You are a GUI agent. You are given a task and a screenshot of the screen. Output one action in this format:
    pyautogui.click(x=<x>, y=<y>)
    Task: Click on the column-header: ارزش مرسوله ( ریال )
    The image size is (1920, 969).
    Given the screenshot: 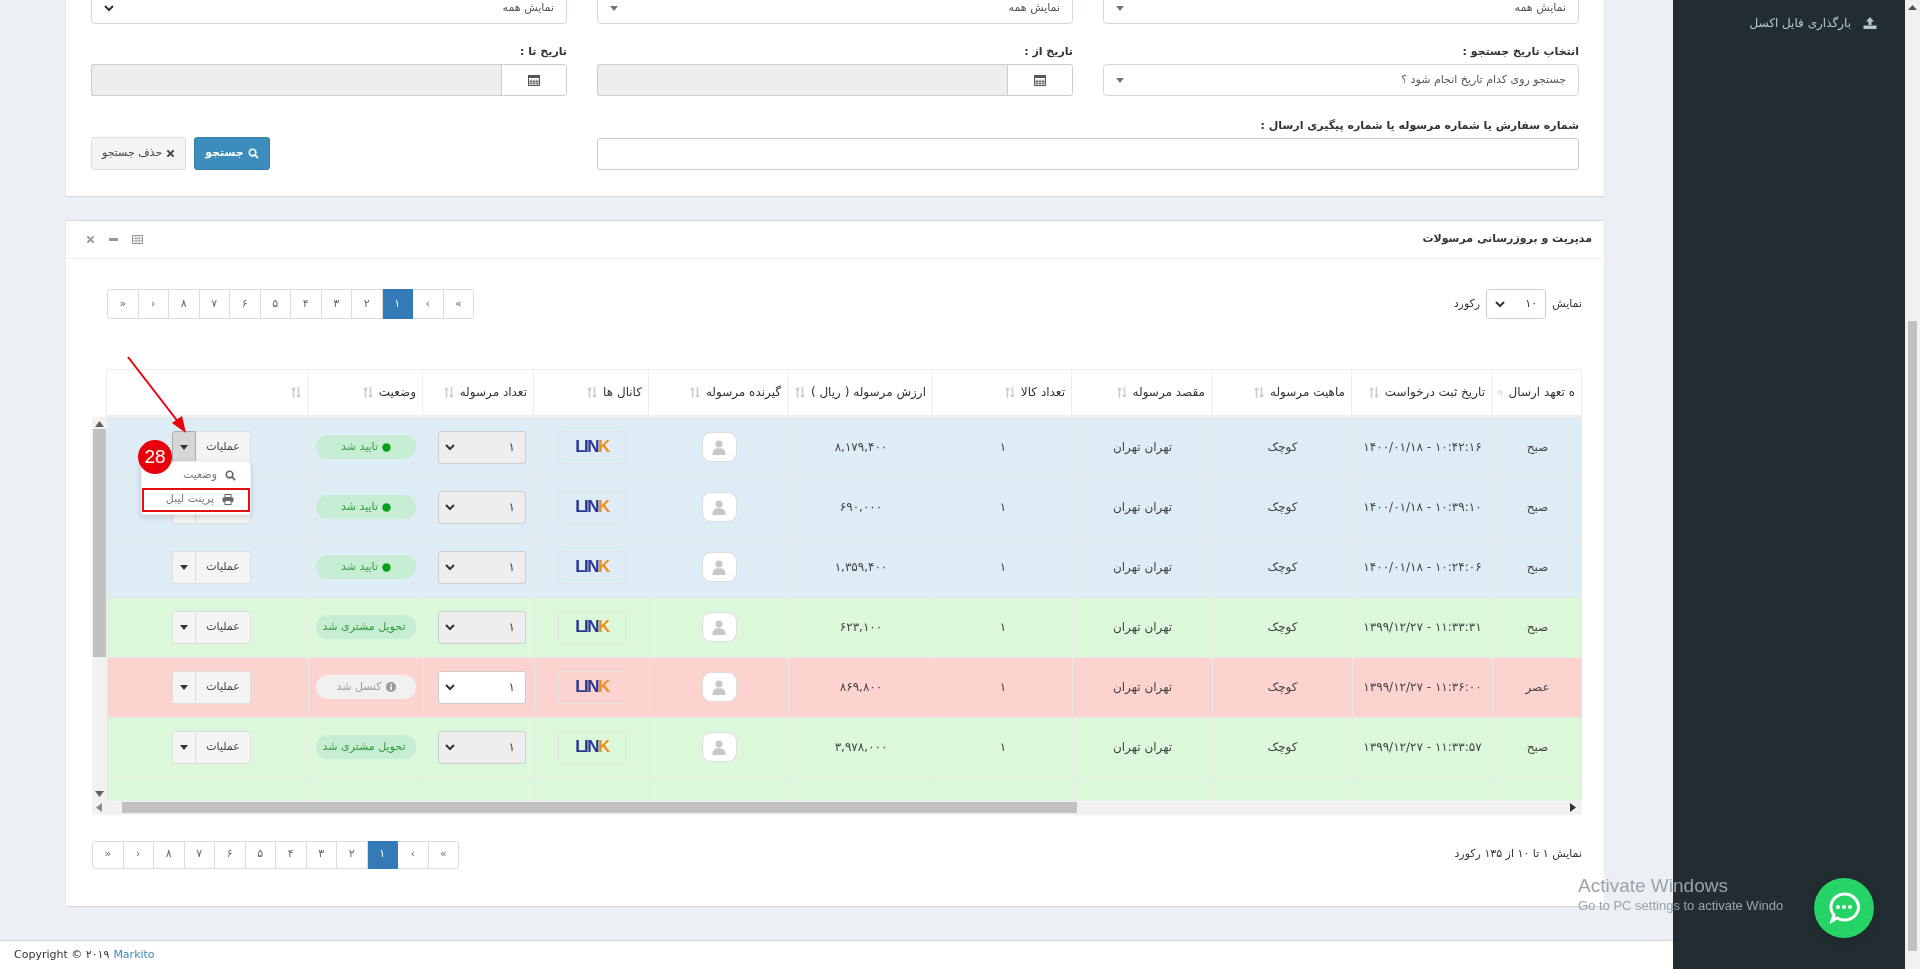 What is the action you would take?
    pyautogui.click(x=868, y=393)
    